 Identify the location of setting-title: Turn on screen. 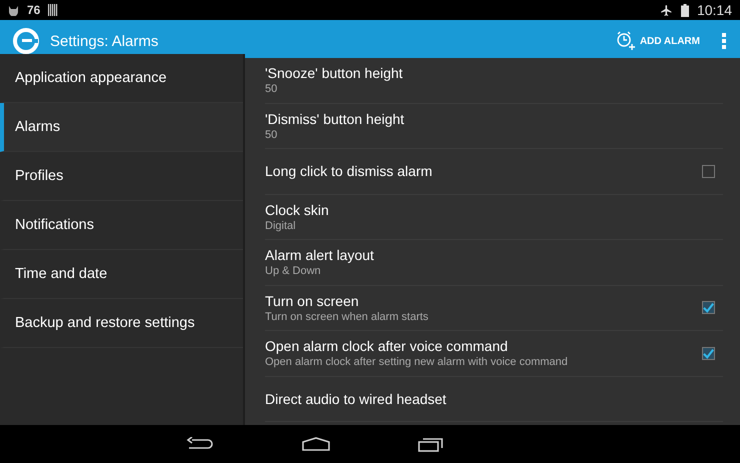
(312, 300).